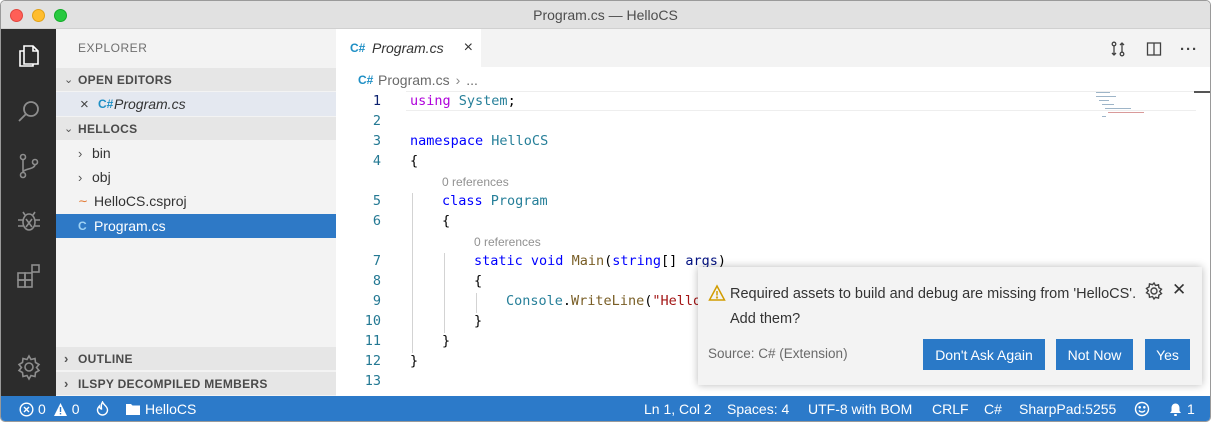  Describe the element at coordinates (495, 201) in the screenshot. I see `code-line-5: class Program` at that location.